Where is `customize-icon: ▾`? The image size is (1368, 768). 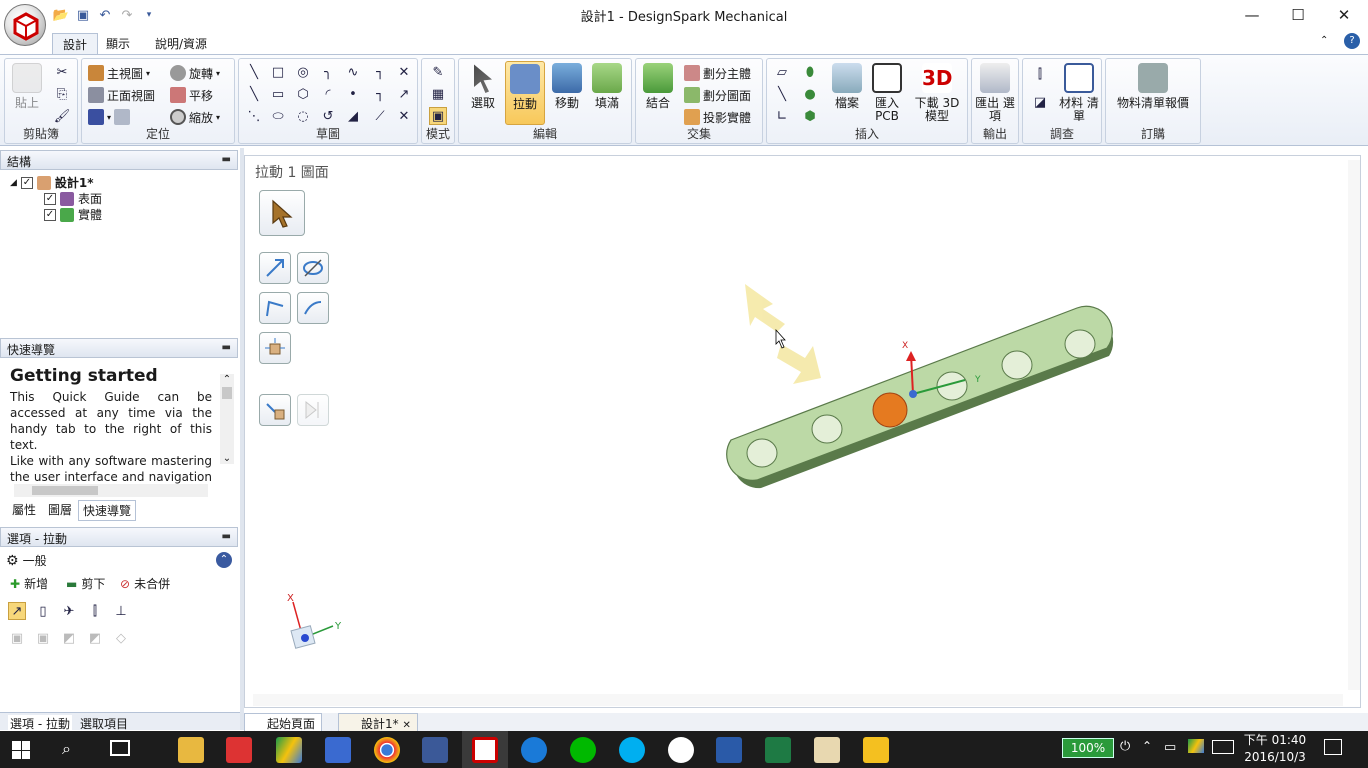
customize-icon: ▾ is located at coordinates (149, 15).